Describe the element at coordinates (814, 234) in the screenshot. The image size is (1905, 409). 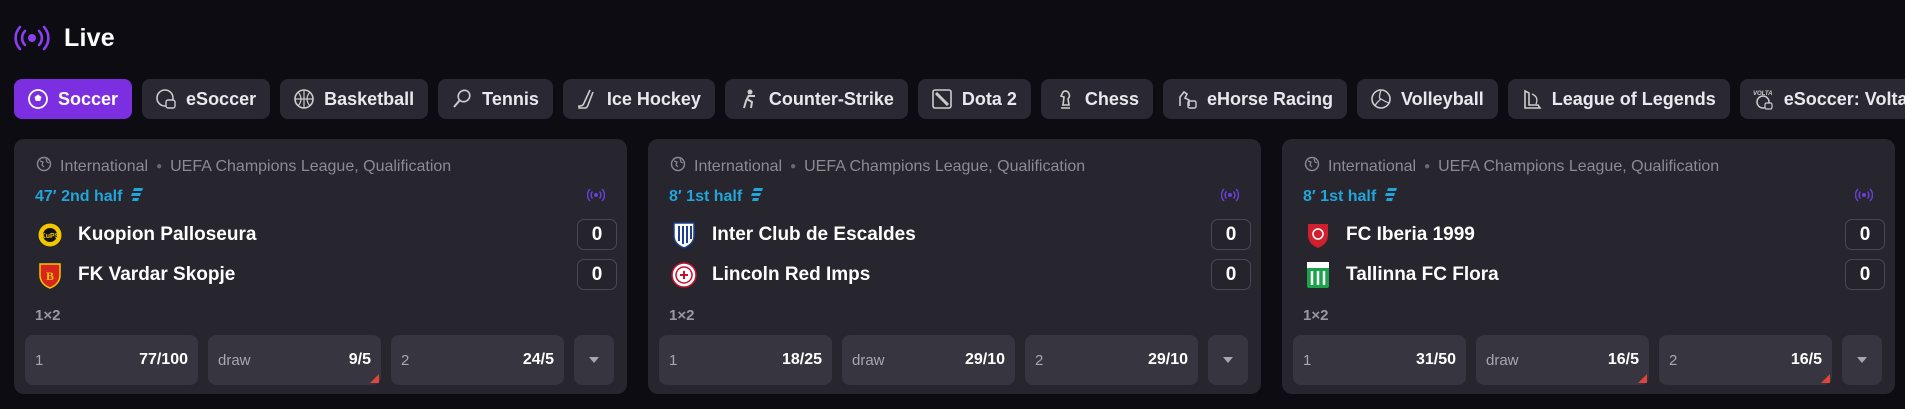
I see `team-name: Inter Club de Escaldes` at that location.